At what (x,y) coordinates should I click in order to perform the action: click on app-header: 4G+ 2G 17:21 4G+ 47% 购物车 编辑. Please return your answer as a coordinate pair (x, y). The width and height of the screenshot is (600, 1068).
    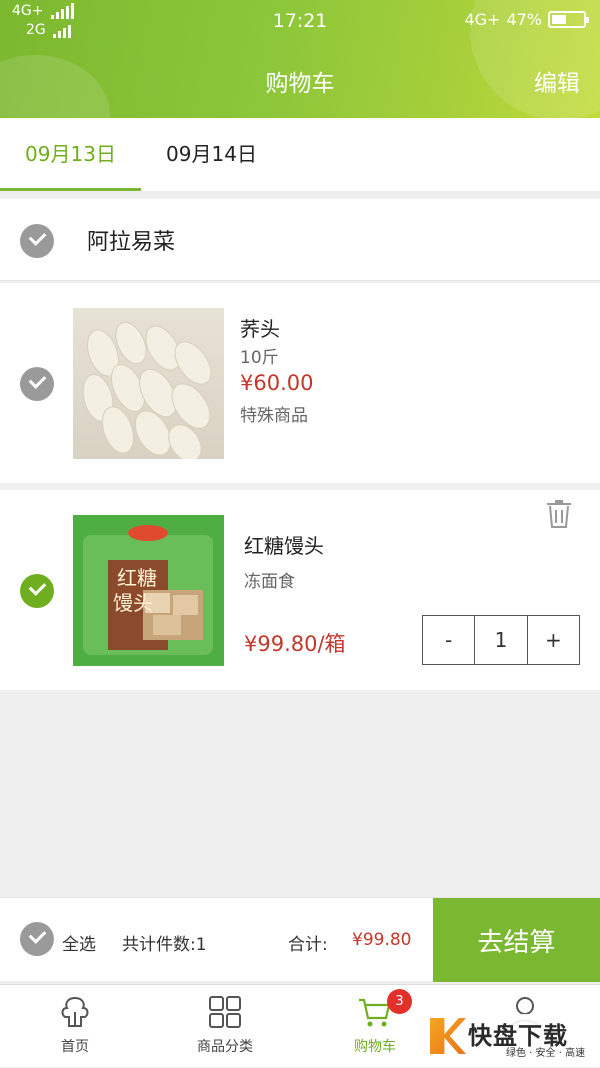
    Looking at the image, I should click on (300, 59).